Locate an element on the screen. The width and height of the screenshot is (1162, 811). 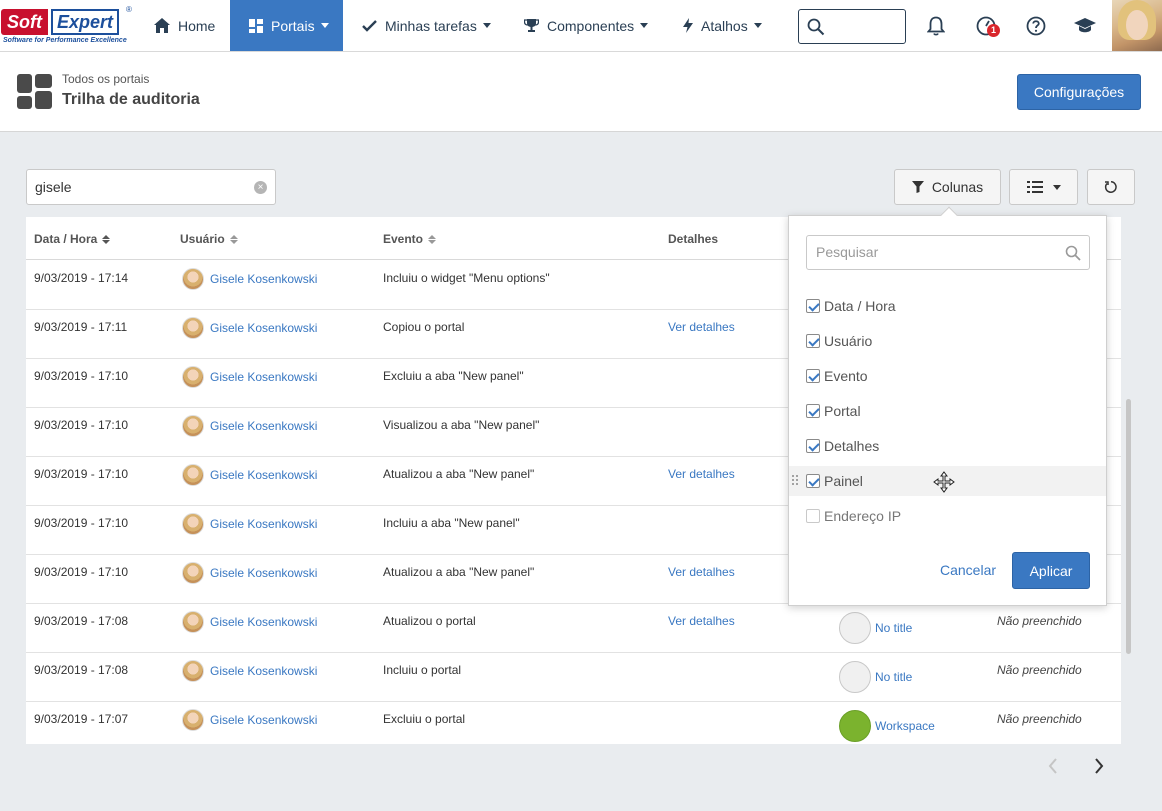
filter-input: gisele × is located at coordinates (151, 187).